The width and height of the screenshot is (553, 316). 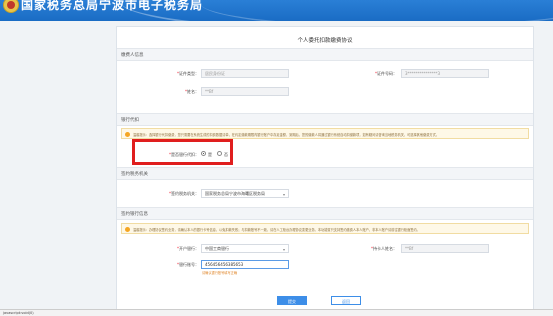 I want to click on site-header: 国家税务总局宁波市电子税务局, so click(x=276, y=10).